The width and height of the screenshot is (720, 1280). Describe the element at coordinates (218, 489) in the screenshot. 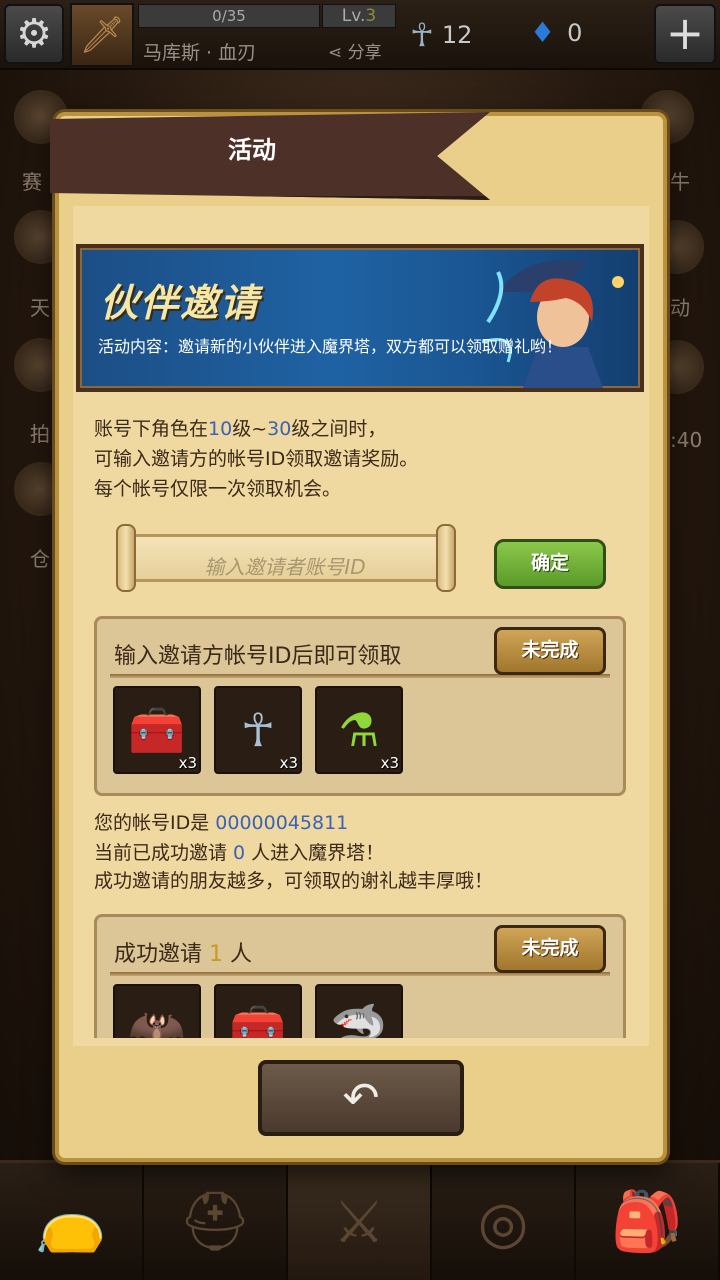

I see `rule-line-3: 每个帐号仅限一次领取机会。` at that location.